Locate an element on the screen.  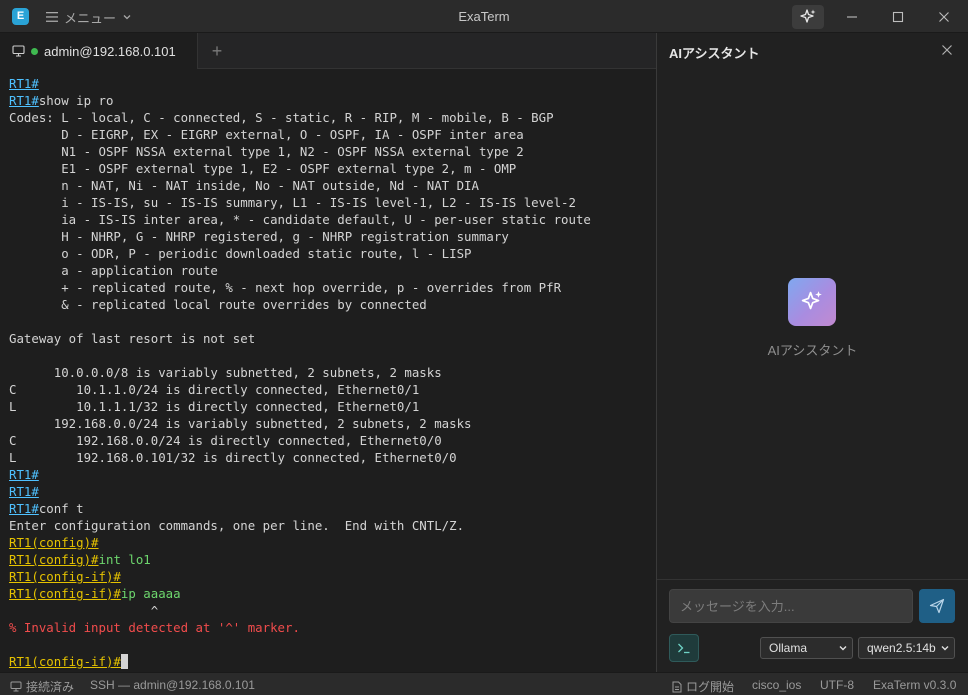
add-tab-button: + is located at coordinates (217, 51).